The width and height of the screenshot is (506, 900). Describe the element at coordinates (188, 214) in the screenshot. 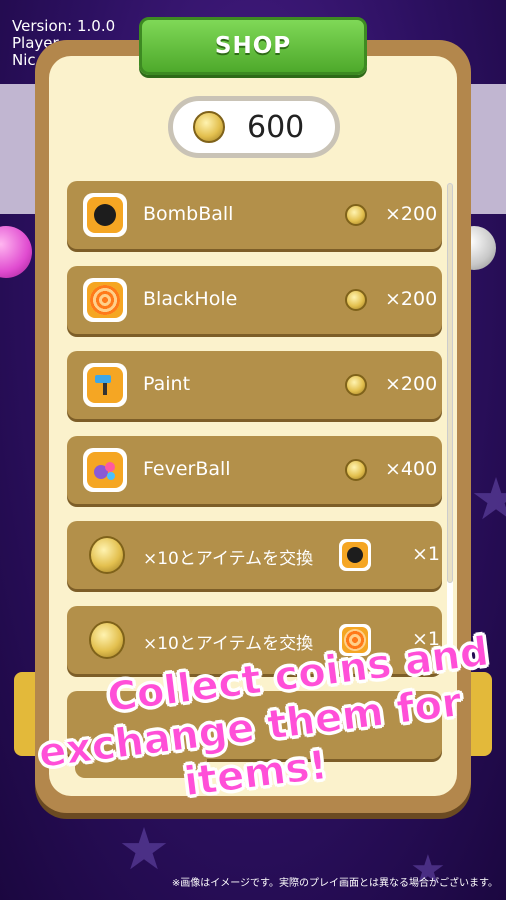

I see `item-name: BombBall` at that location.